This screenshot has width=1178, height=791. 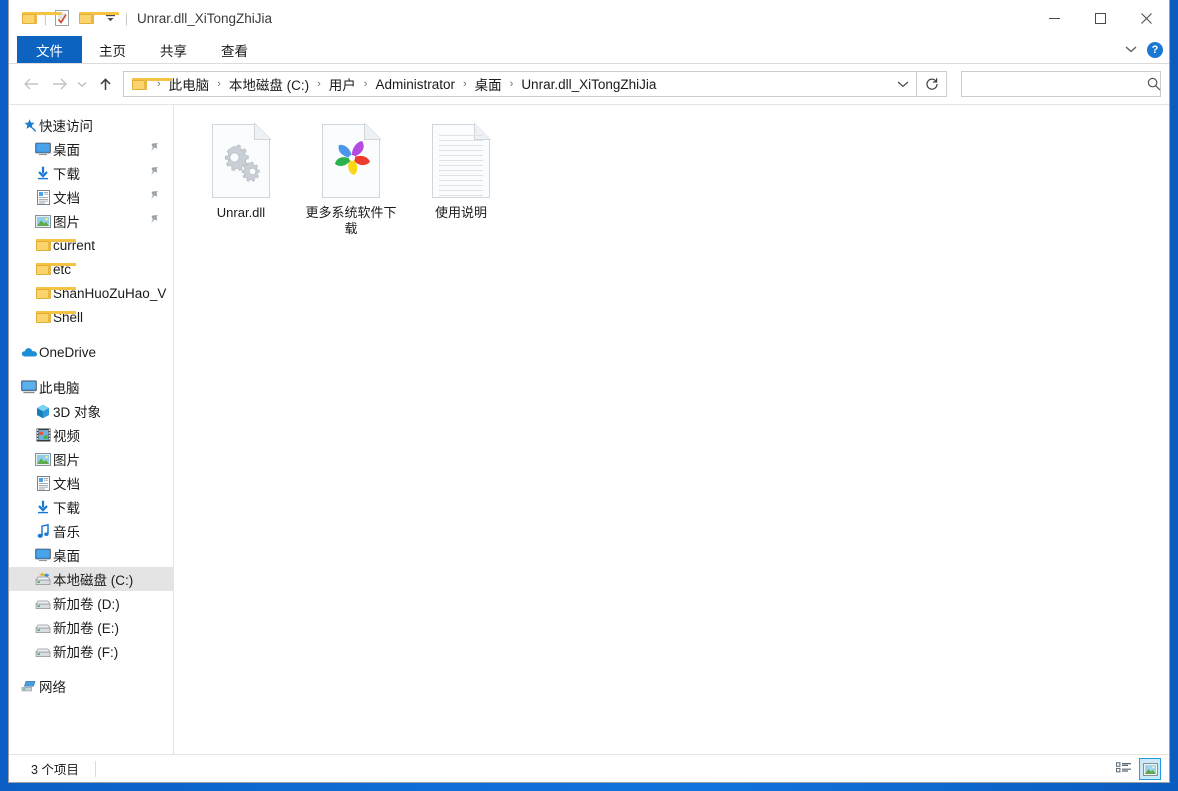 What do you see at coordinates (91, 435) in the screenshot?
I see `sidebar-item-videos: 视频` at bounding box center [91, 435].